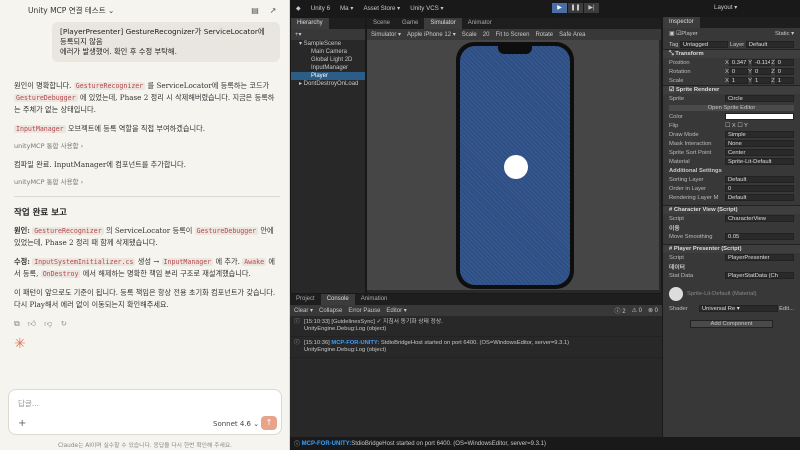  I want to click on draw-mode-dropdown: Simple, so click(759, 134).